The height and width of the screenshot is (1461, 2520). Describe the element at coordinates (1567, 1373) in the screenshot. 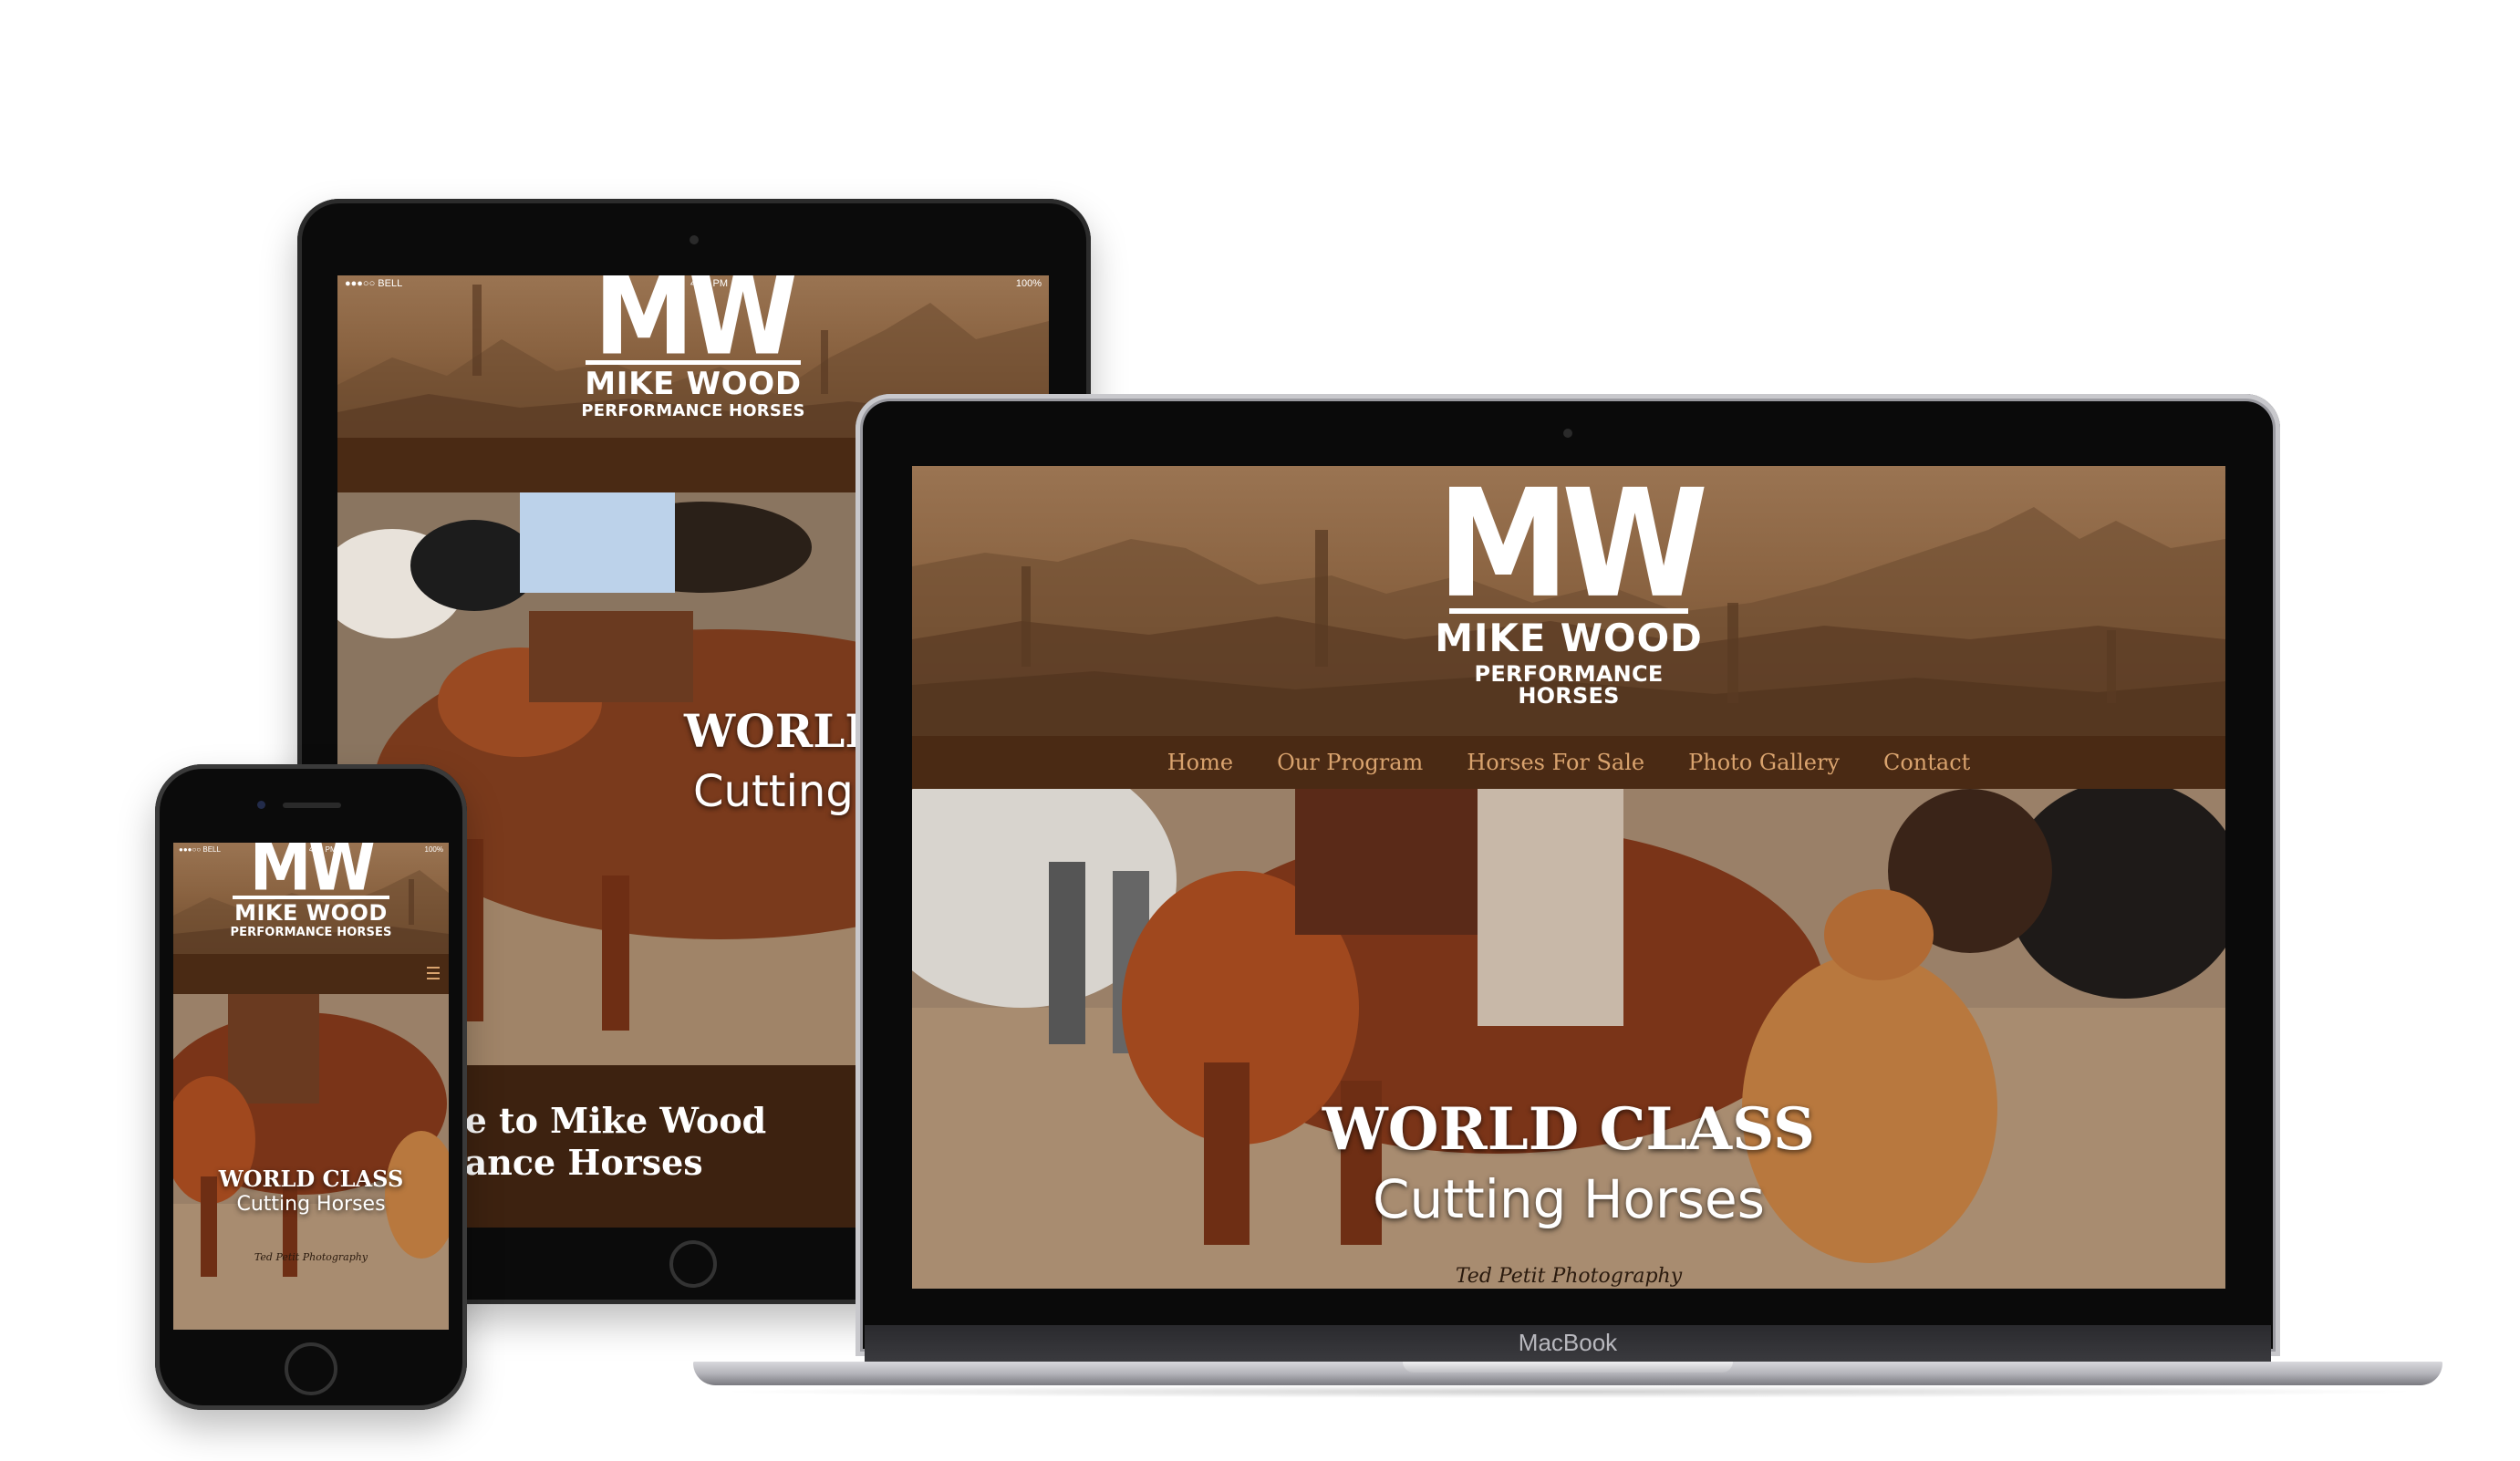

I see `laptop-base` at that location.